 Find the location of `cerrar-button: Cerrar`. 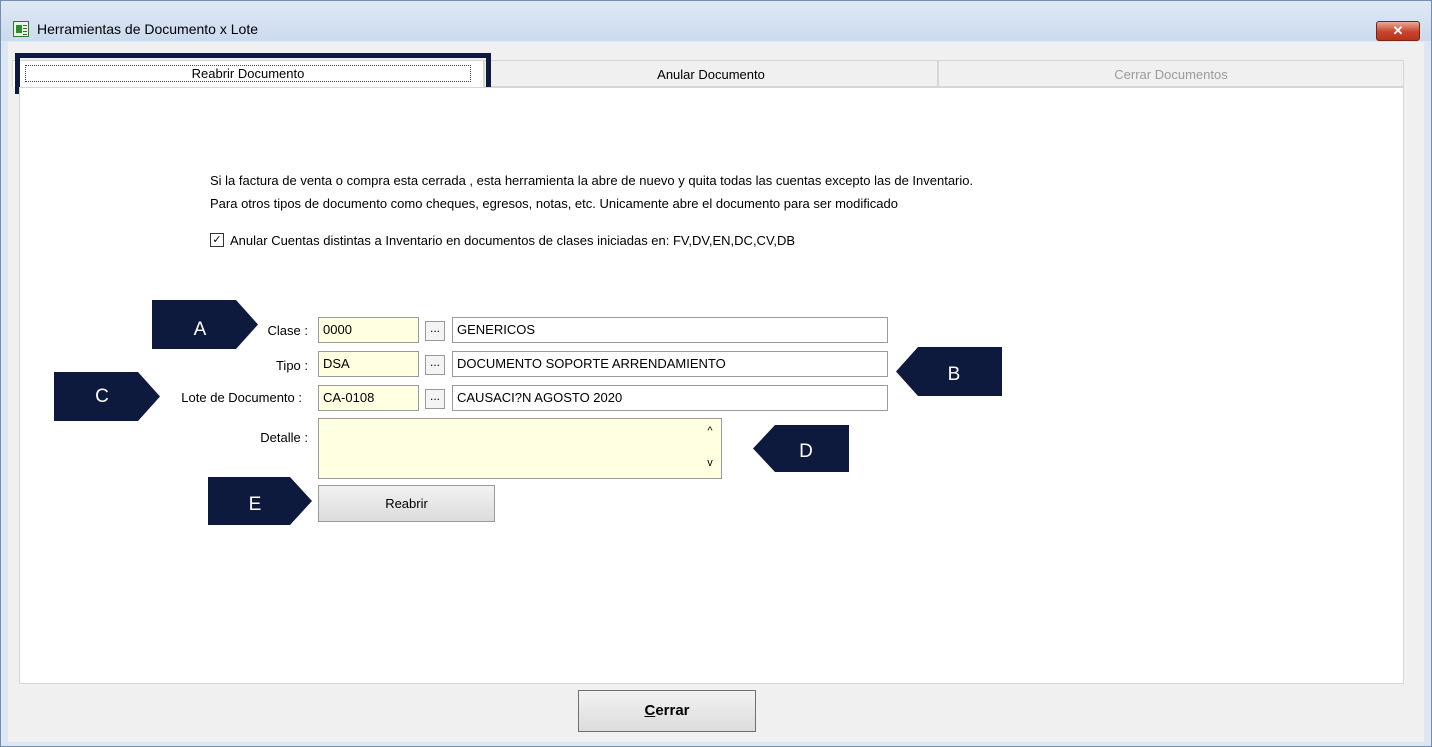

cerrar-button: Cerrar is located at coordinates (667, 711).